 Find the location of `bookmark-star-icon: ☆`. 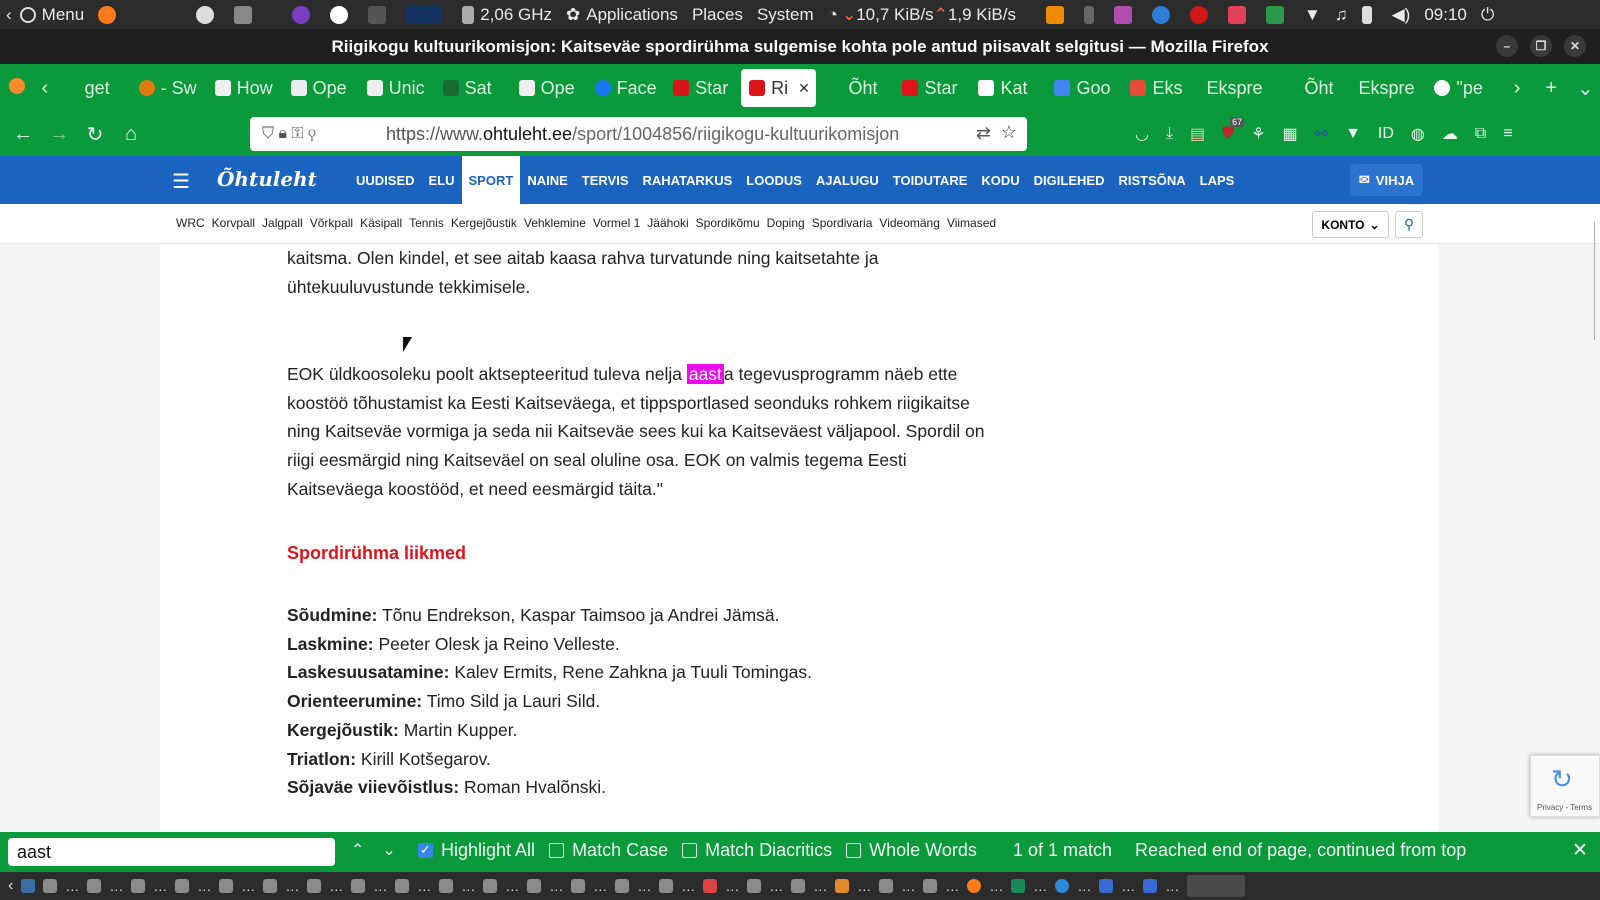

bookmark-star-icon: ☆ is located at coordinates (1009, 132).